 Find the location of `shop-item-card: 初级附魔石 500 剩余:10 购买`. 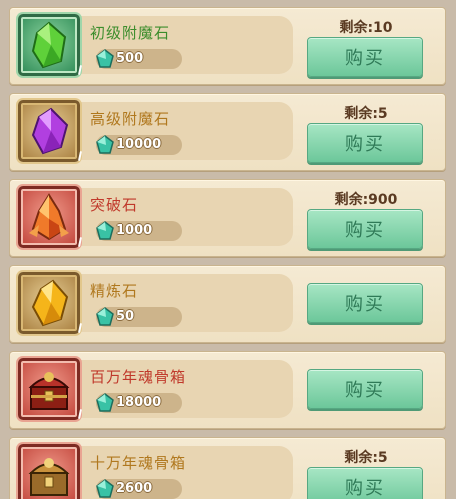

shop-item-card: 初级附魔石 500 剩余:10 购买 is located at coordinates (227, 46).